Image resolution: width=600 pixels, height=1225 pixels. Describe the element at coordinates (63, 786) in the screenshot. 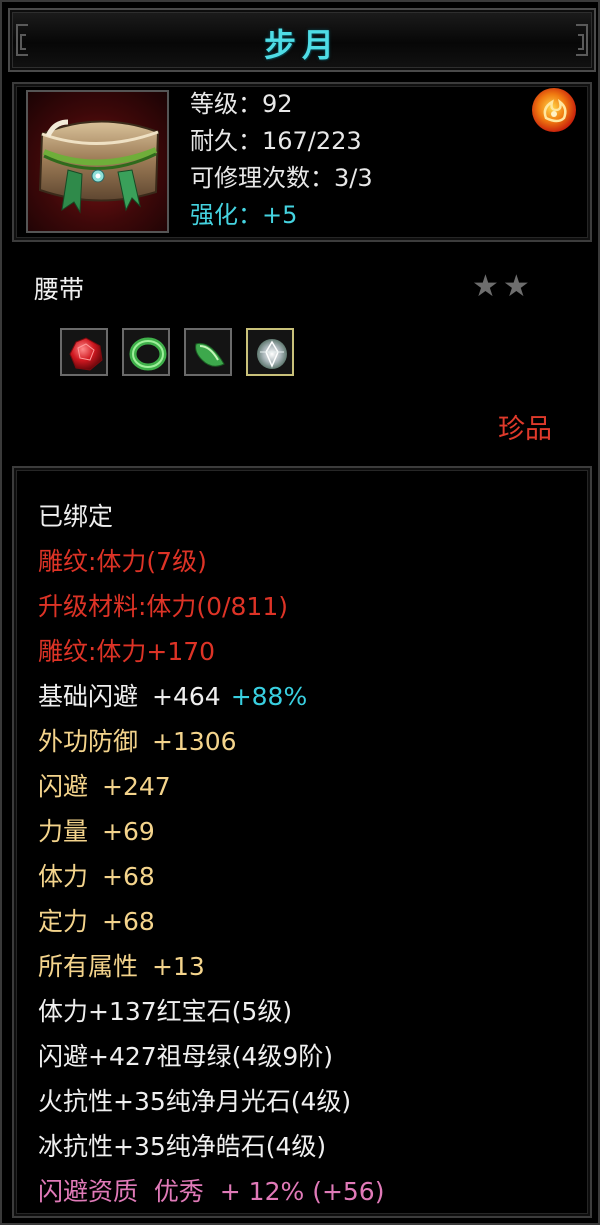

I see `attr-name: 闪避` at that location.